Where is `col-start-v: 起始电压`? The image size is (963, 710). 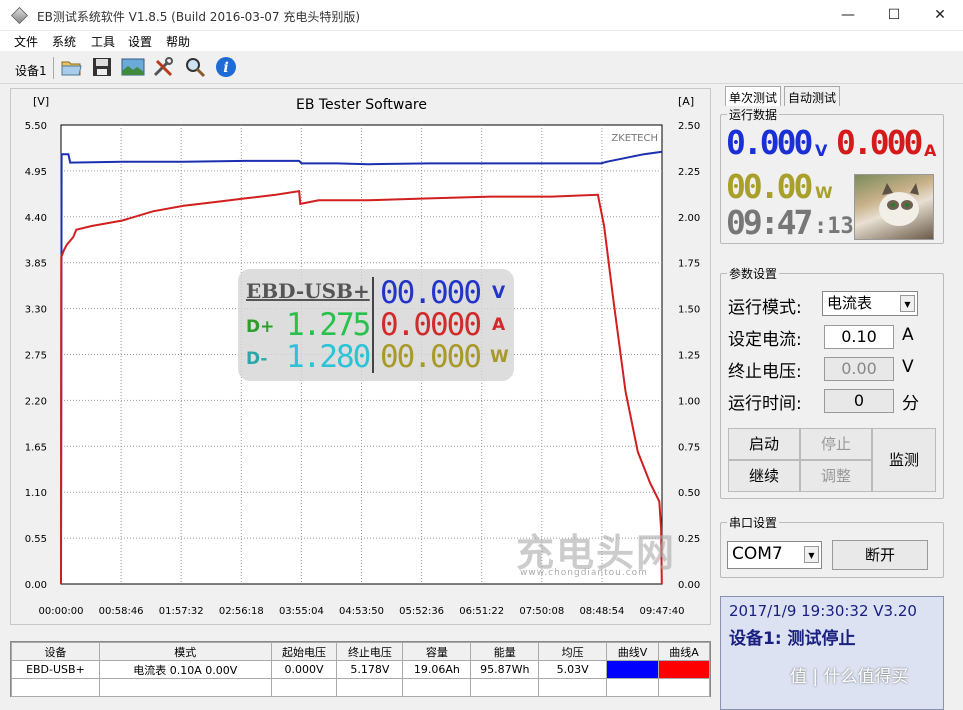
col-start-v: 起始电压 is located at coordinates (304, 651).